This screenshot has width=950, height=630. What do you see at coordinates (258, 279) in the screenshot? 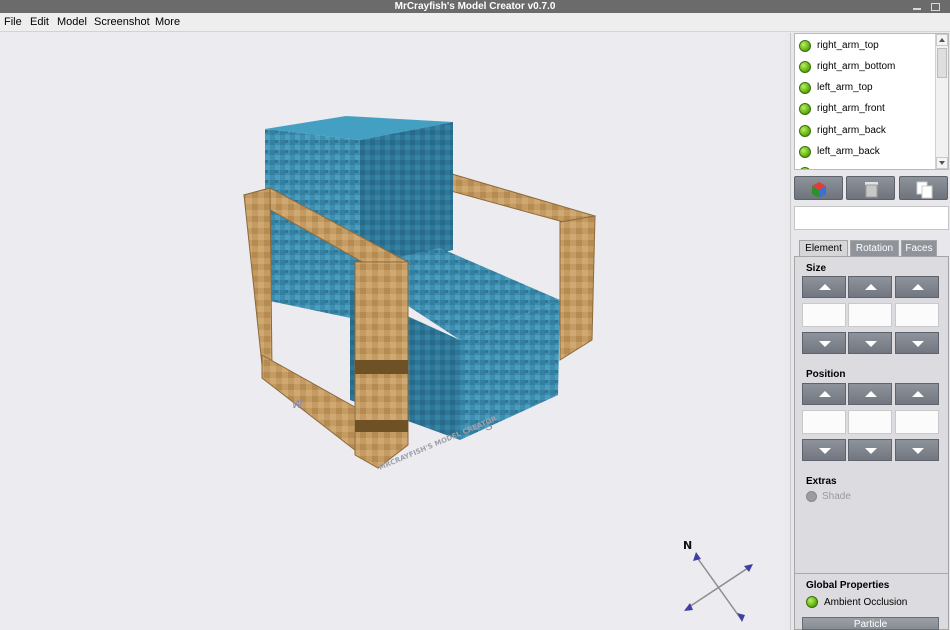
I see `front-arm-back-post` at bounding box center [258, 279].